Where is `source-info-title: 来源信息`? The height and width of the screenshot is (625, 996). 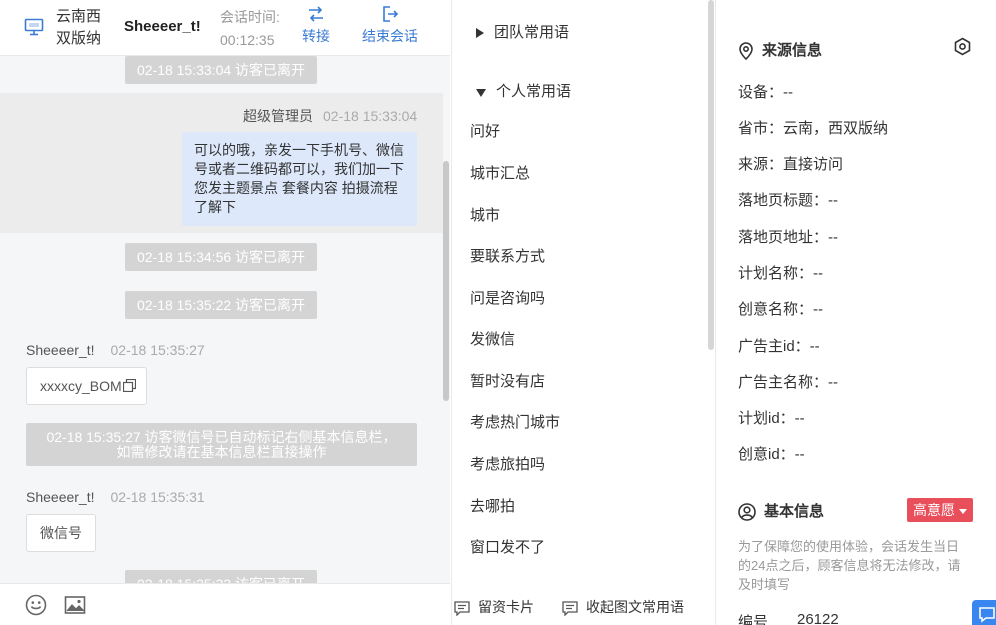
source-info-title: 来源信息 is located at coordinates (780, 50).